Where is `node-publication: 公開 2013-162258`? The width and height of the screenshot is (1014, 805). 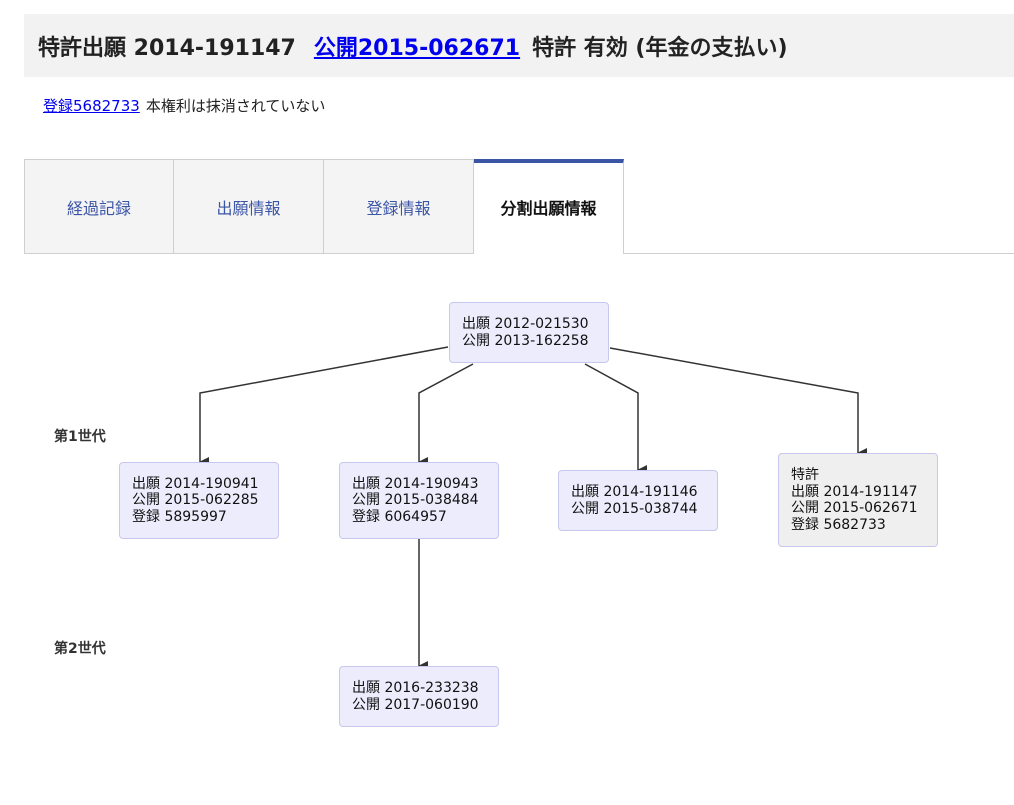 node-publication: 公開 2013-162258 is located at coordinates (525, 340).